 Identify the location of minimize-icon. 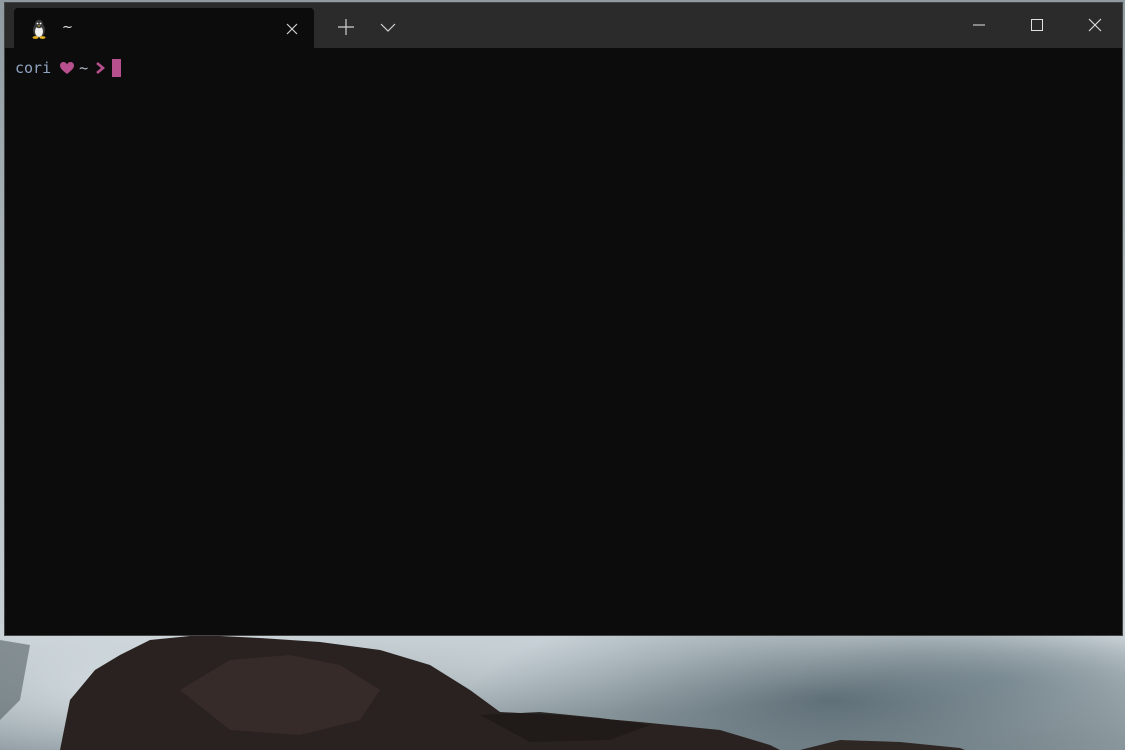
(979, 25).